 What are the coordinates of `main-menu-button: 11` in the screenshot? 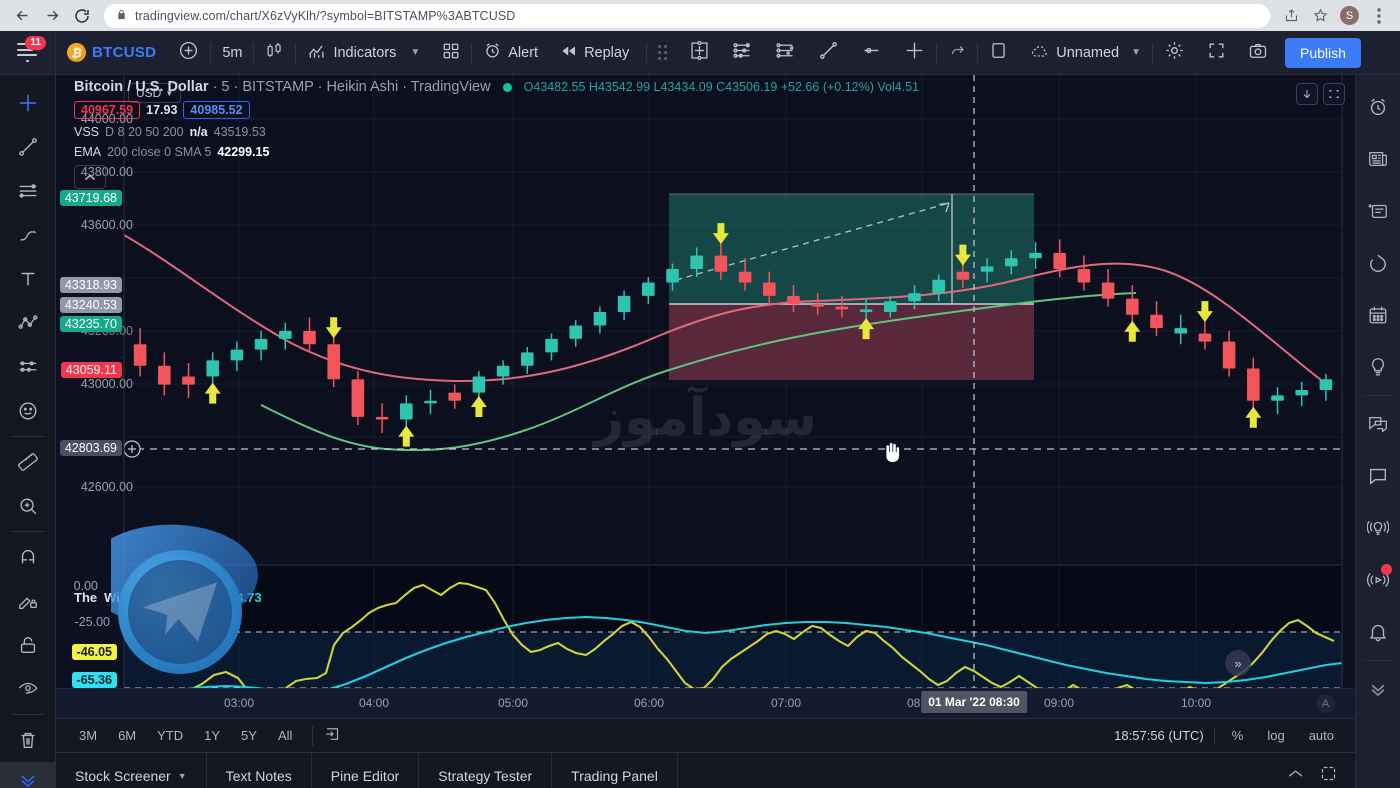 It's located at (28, 52).